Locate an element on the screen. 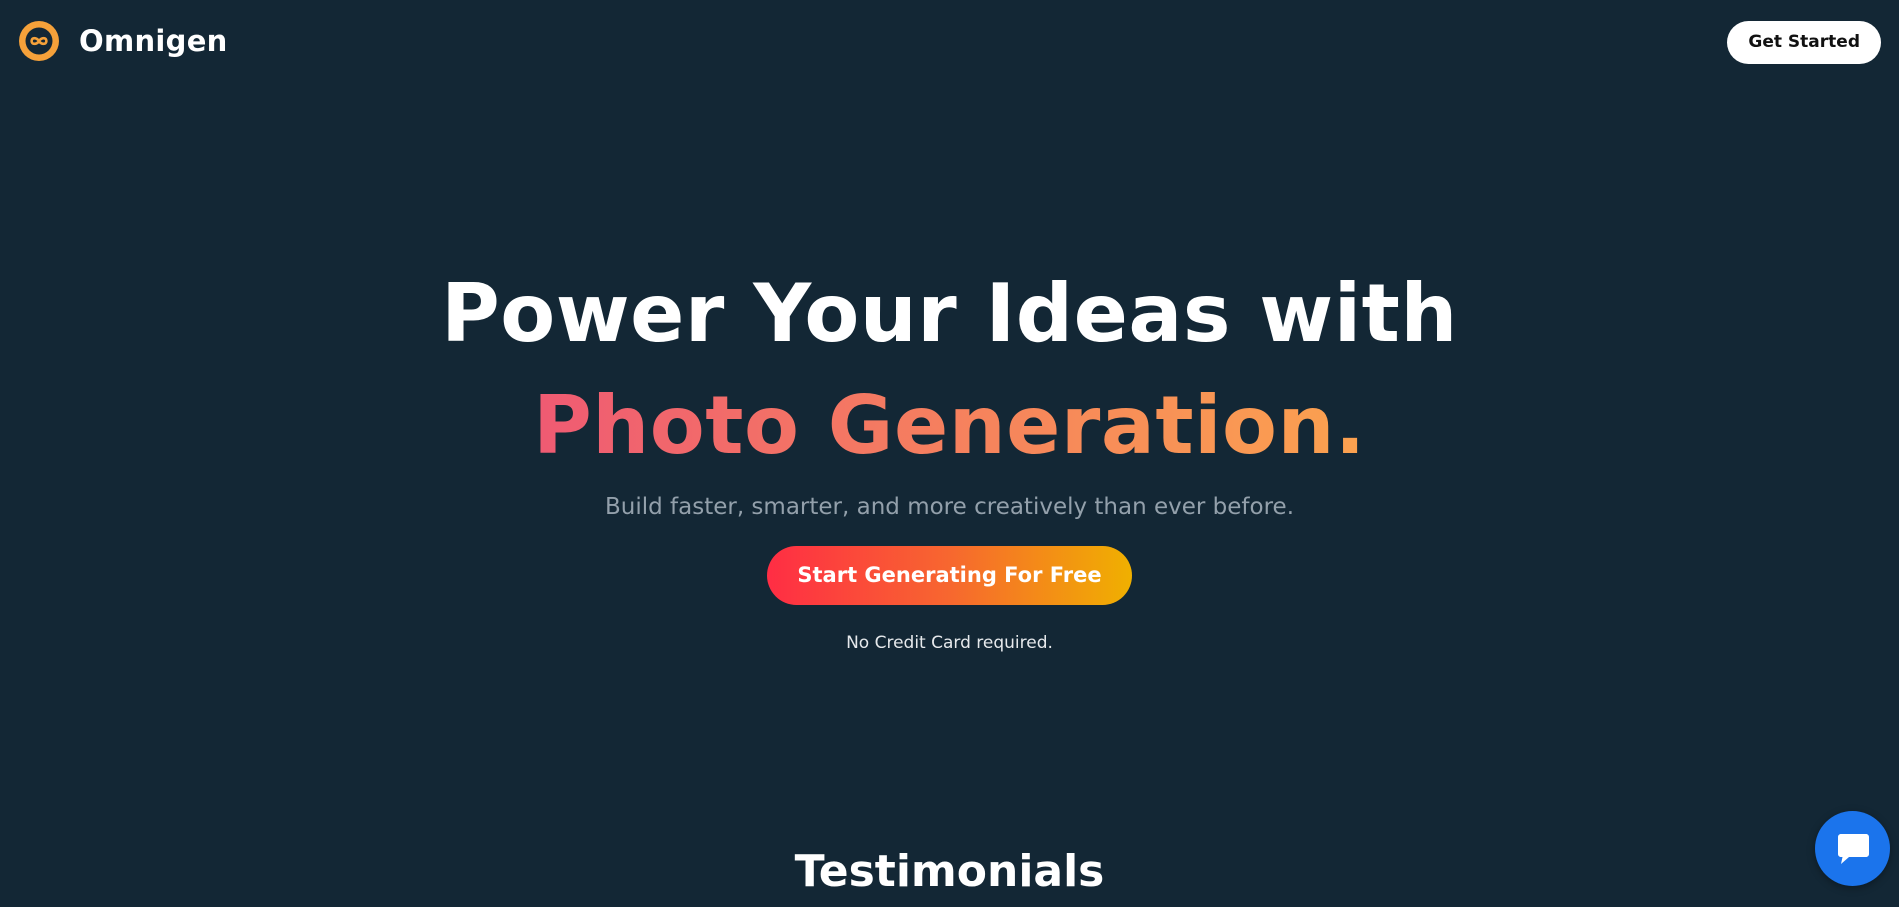 The image size is (1899, 907). hero-highlight-wrapper: Photo Generation. is located at coordinates (949, 422).